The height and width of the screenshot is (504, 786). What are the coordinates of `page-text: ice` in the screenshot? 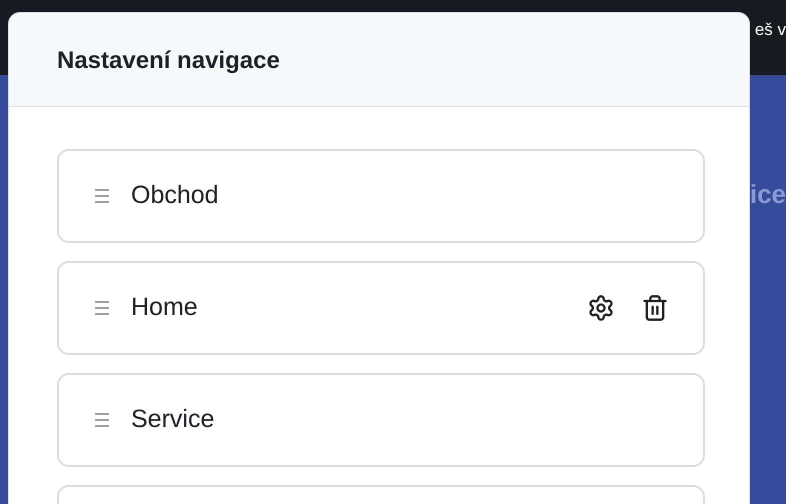 It's located at (768, 194).